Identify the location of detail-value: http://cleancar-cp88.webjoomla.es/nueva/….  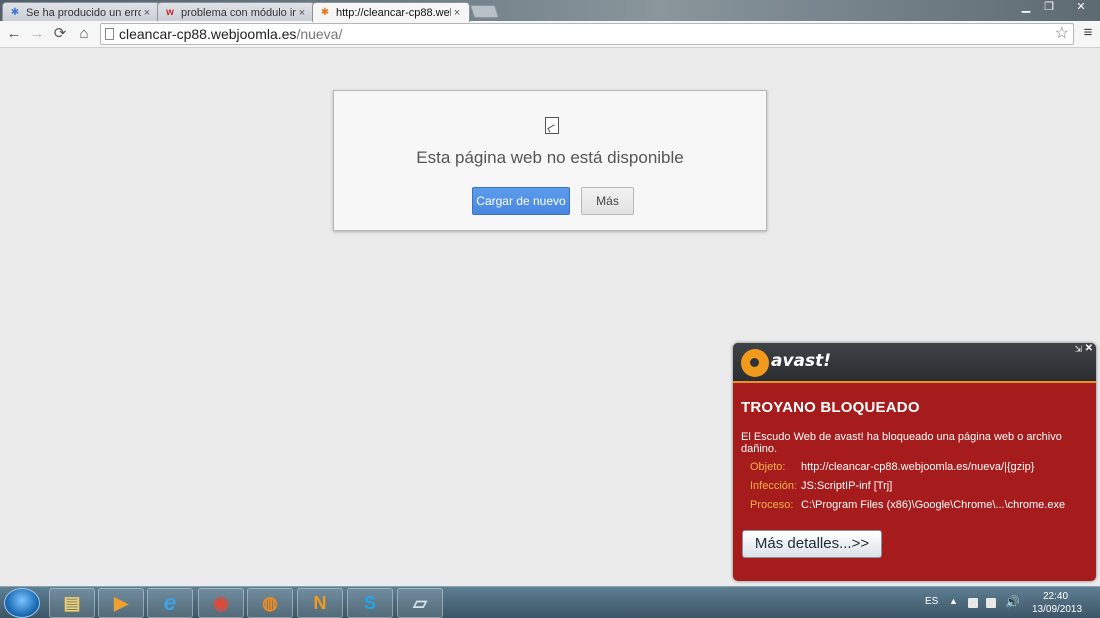
(918, 467).